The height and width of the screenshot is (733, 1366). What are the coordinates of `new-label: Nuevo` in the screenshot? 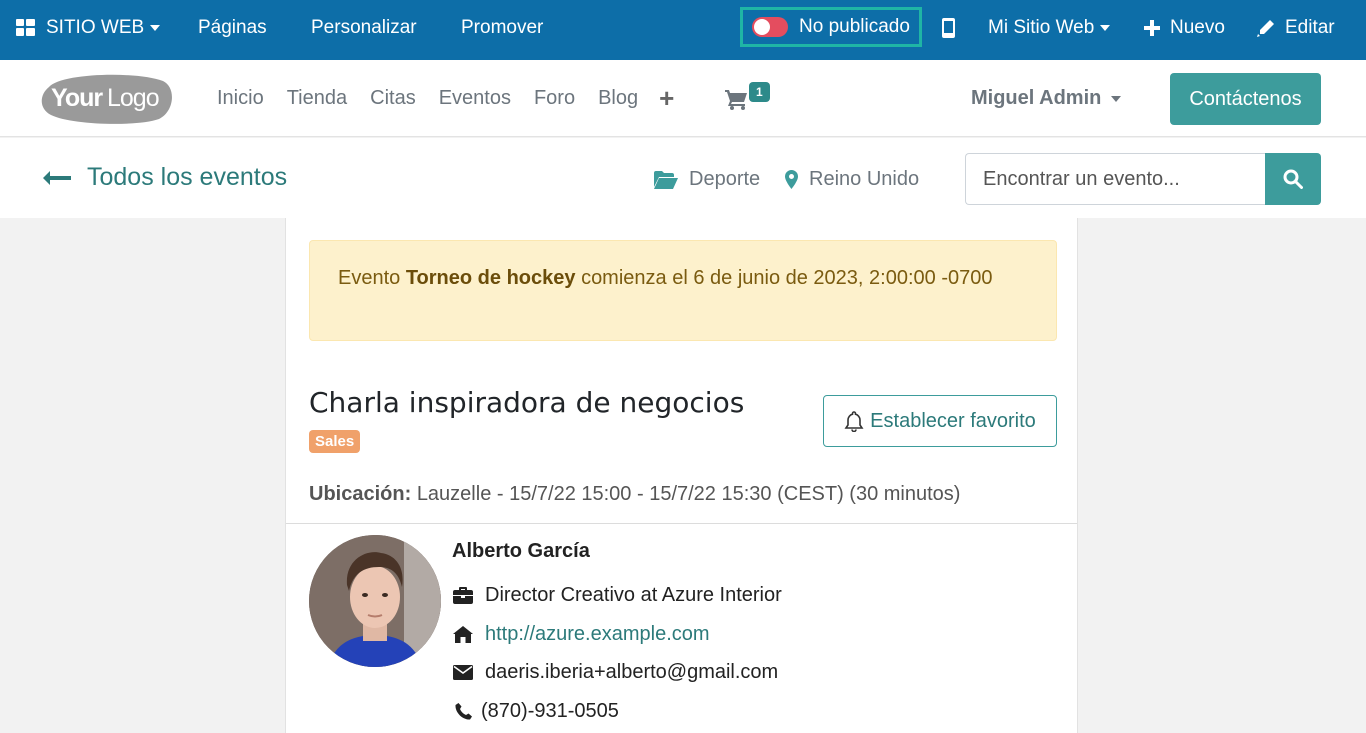 It's located at (1197, 27).